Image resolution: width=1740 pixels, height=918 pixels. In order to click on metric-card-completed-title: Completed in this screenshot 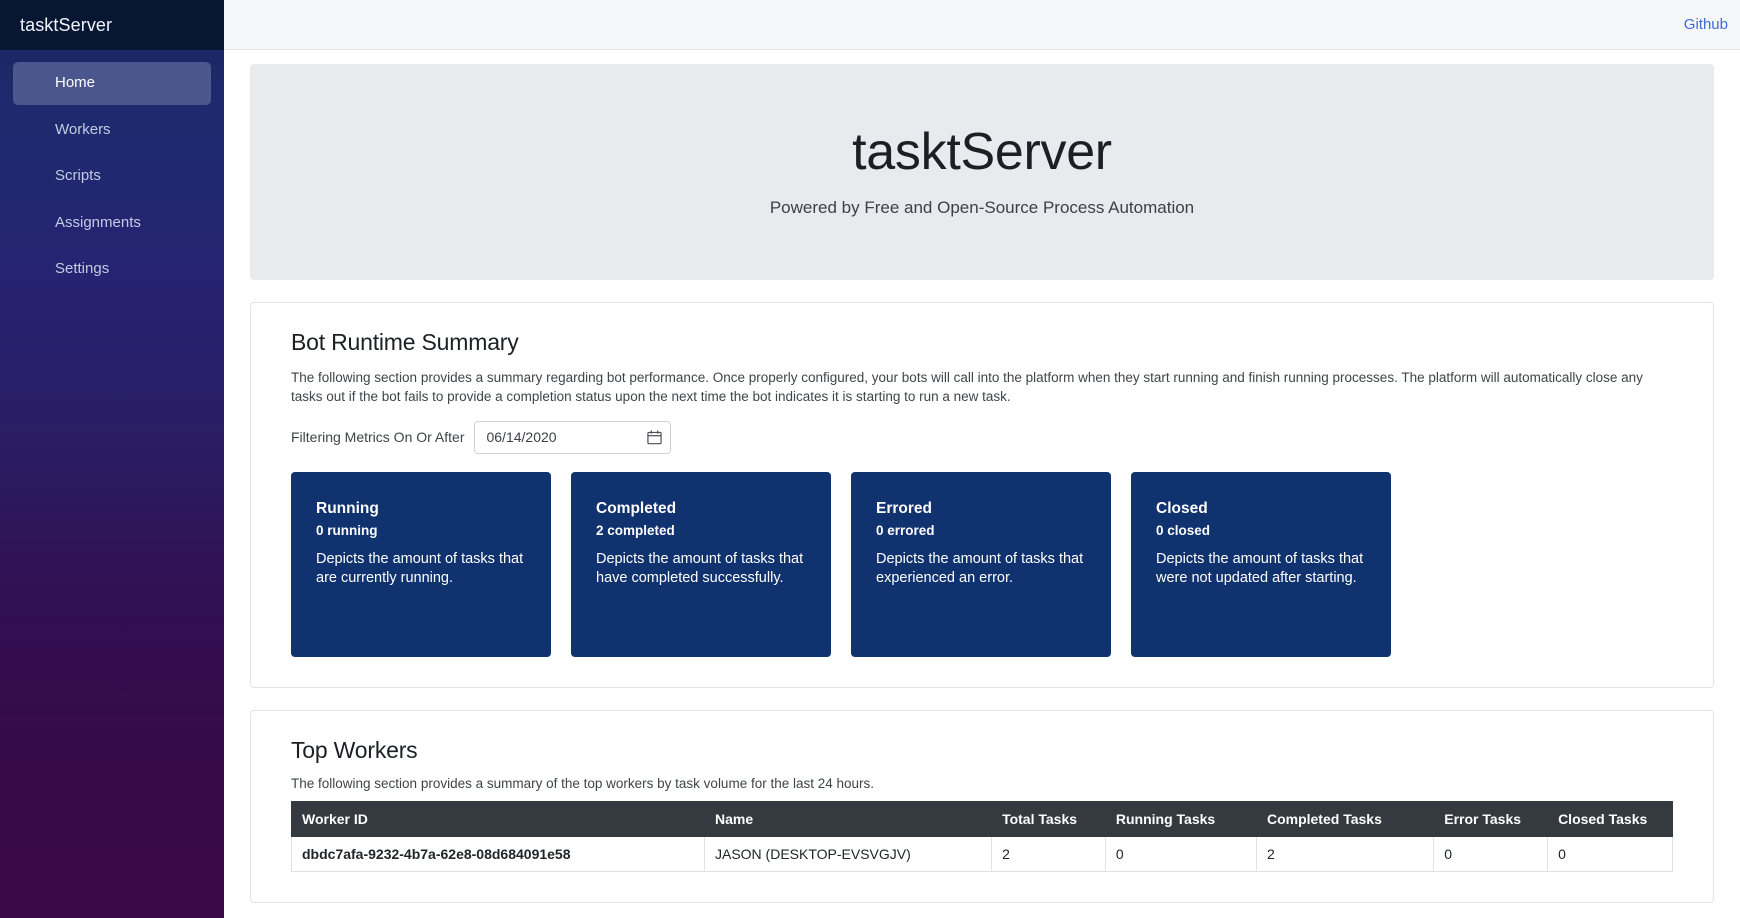, I will do `click(636, 508)`.